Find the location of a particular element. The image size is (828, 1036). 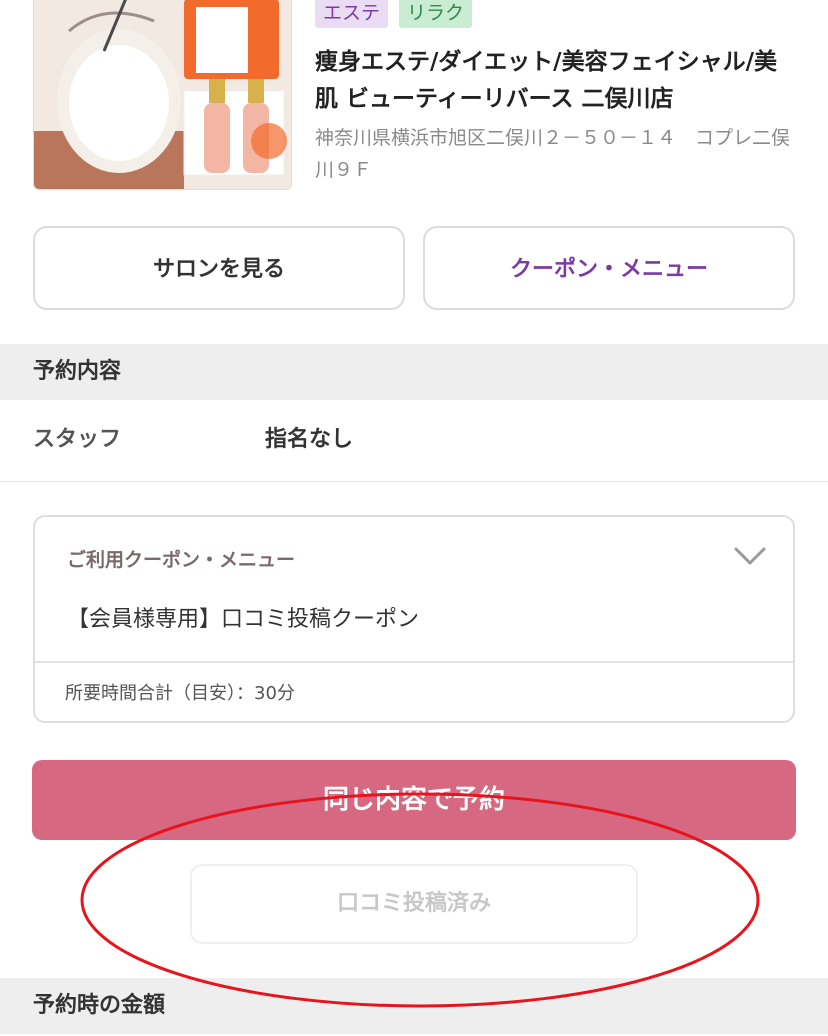

price-section-header: 予約時の金額 is located at coordinates (414, 1006).